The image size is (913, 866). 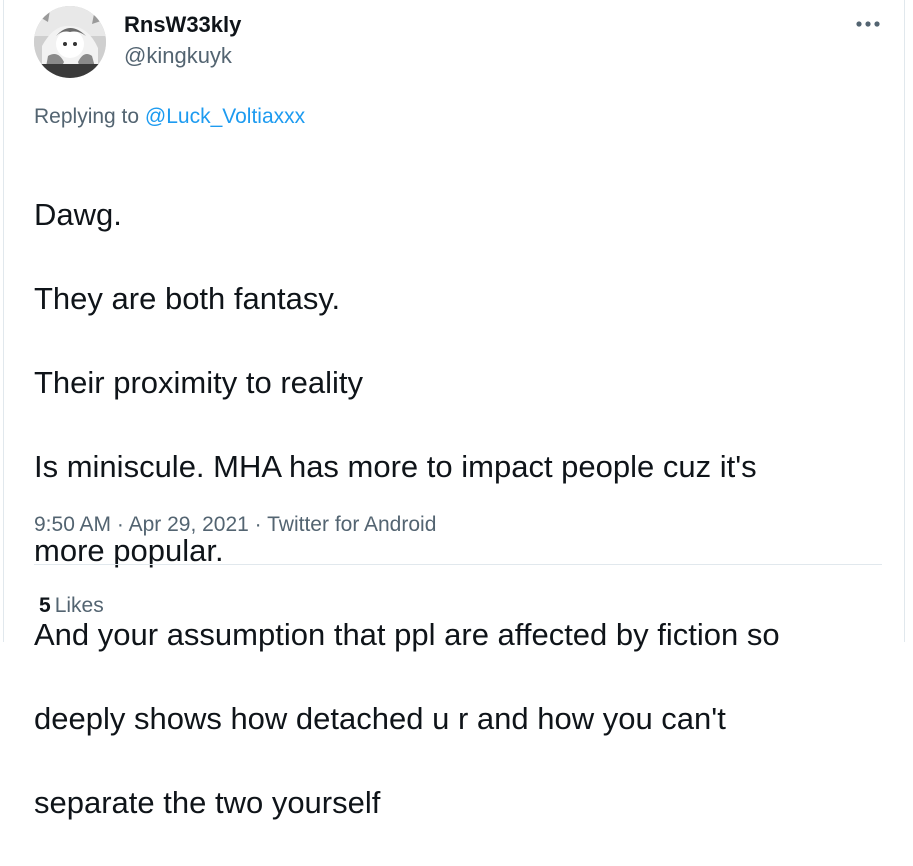 I want to click on tweet-line: separate the two yourself, so click(x=207, y=802).